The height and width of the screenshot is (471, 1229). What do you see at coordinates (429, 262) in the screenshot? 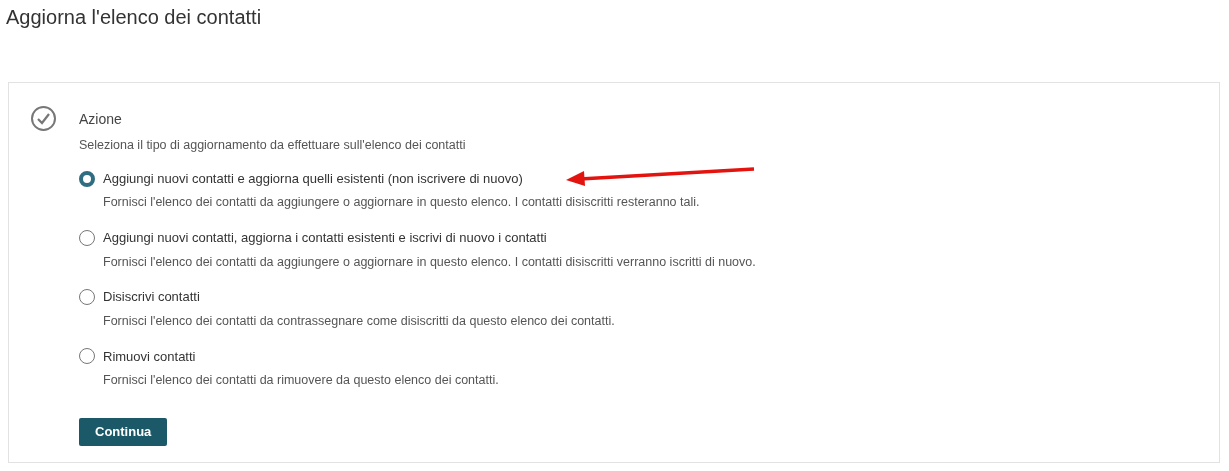
I see `option-description: Fornisci l'elenco dei contatti da aggiungere o aggiornare in questo elenco. I contatti disiscritti verranno iscritti di nuovo.` at bounding box center [429, 262].